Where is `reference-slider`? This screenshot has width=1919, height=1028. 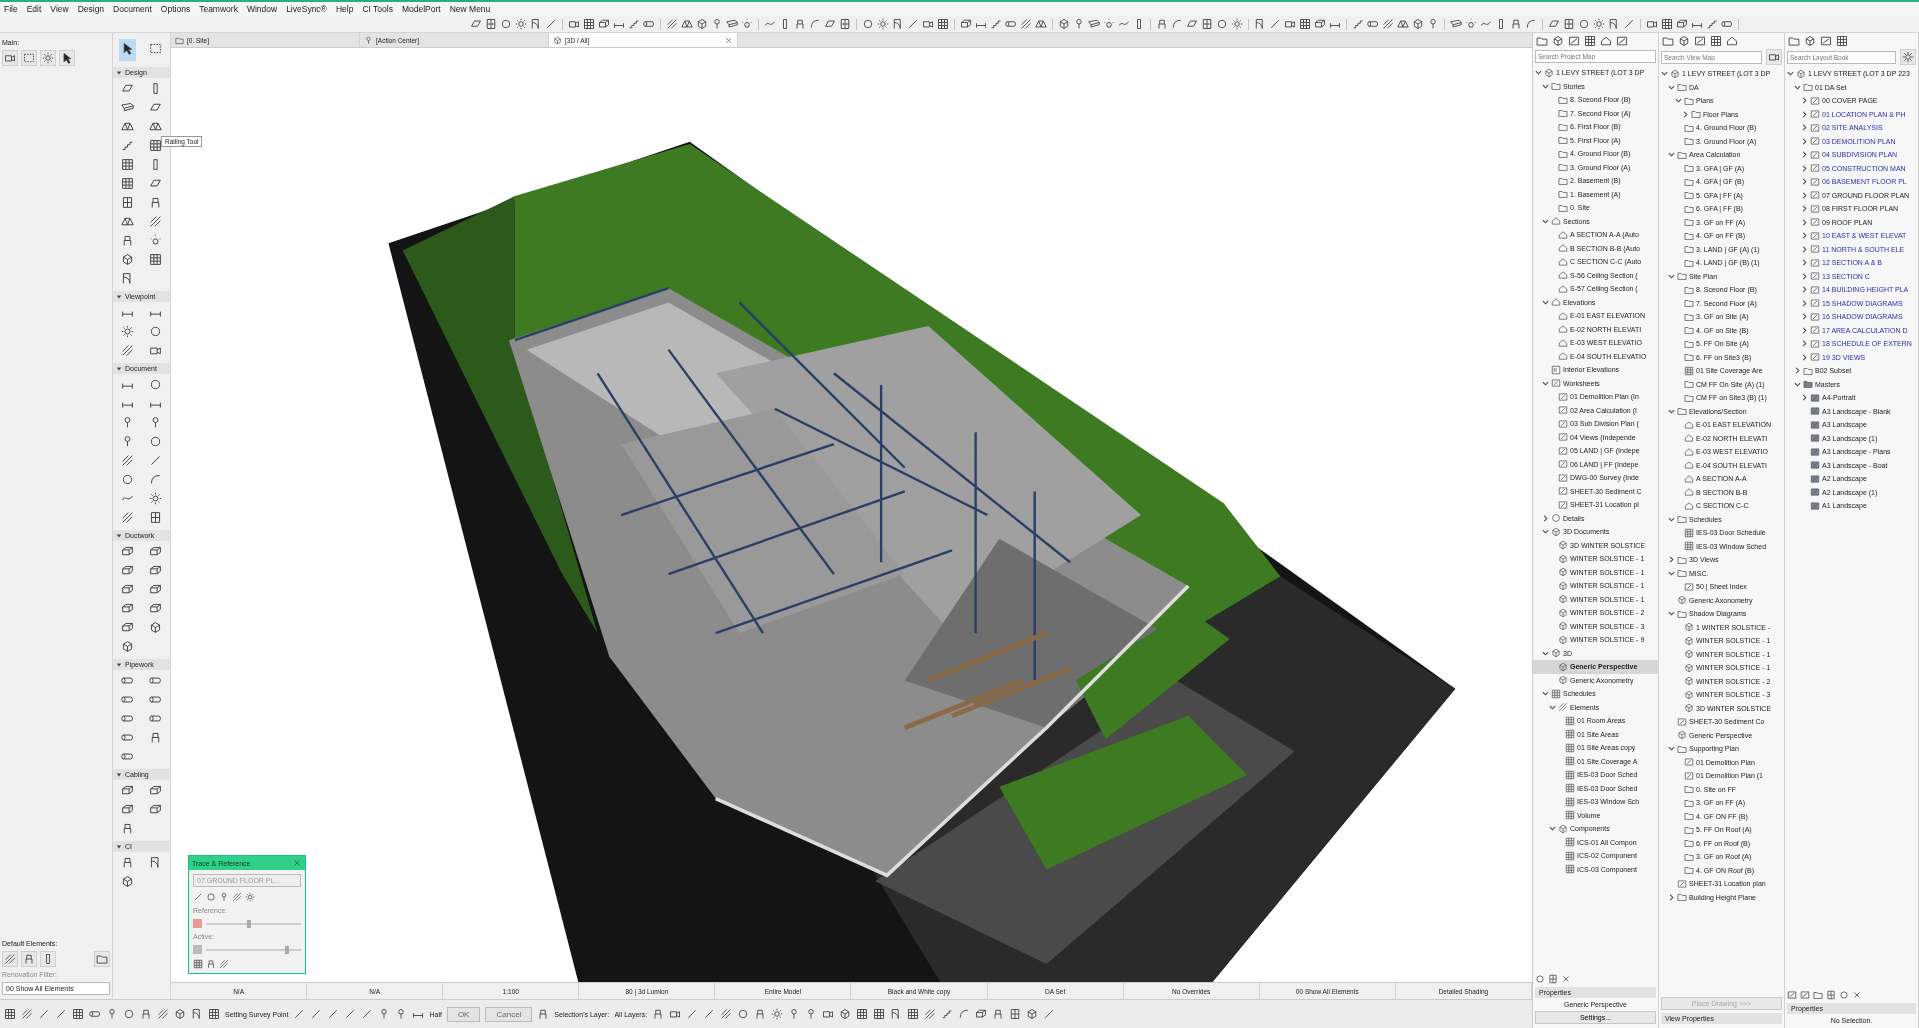
reference-slider is located at coordinates (253, 923).